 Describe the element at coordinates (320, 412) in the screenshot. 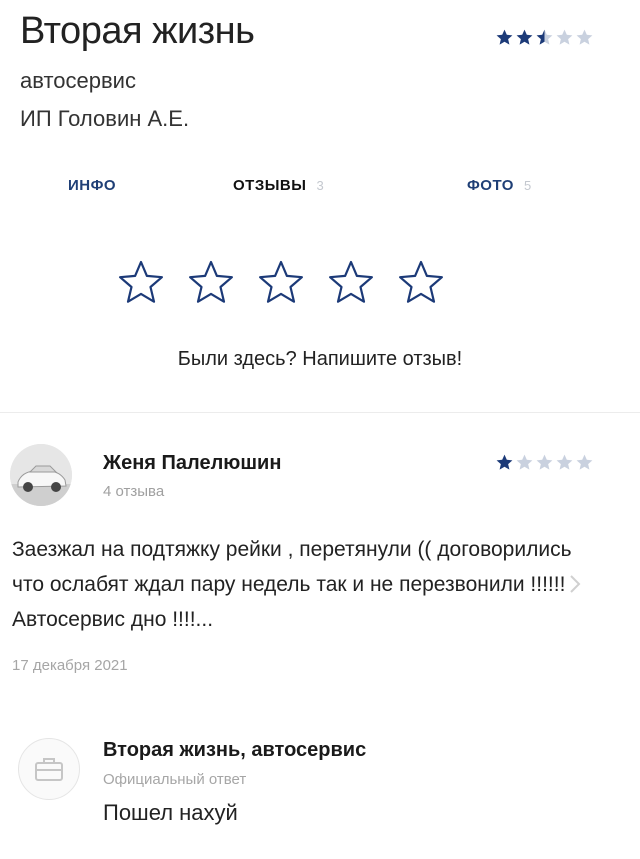

I see `divider` at that location.